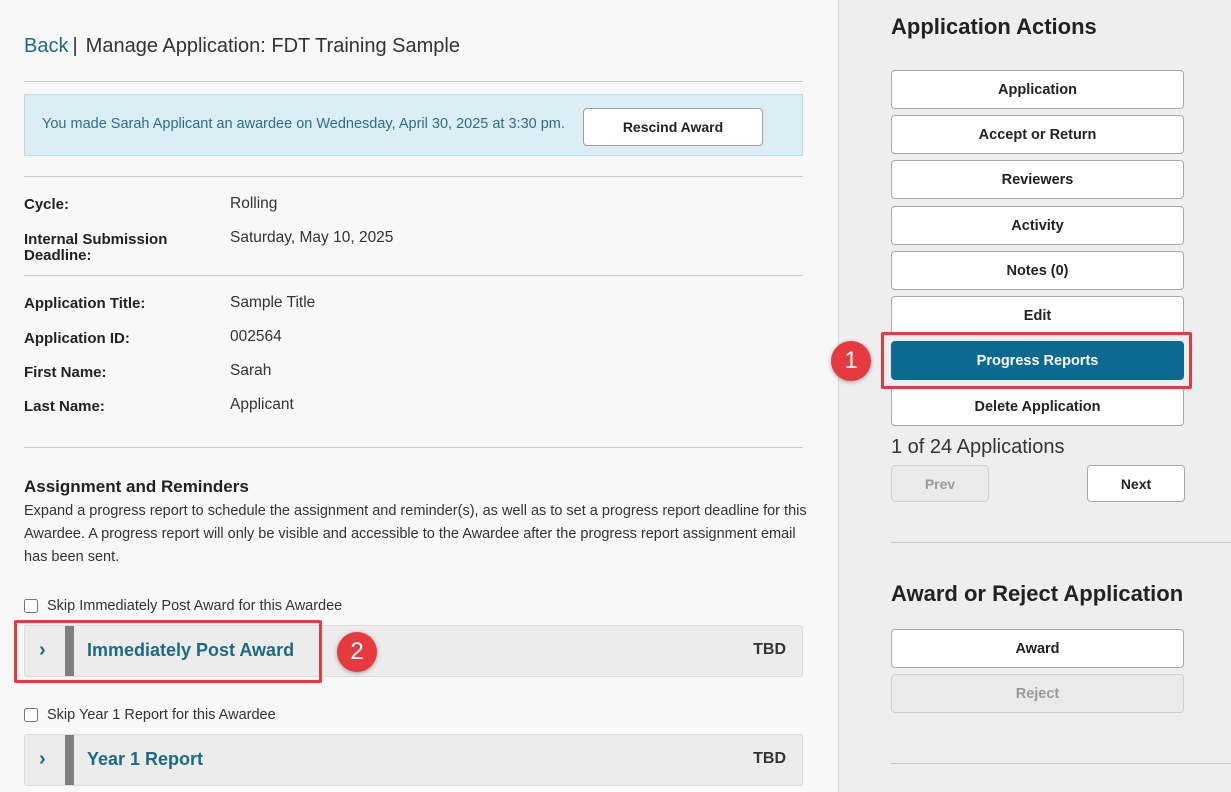  Describe the element at coordinates (85, 303) in the screenshot. I see `app-title-label: Application Title:` at that location.